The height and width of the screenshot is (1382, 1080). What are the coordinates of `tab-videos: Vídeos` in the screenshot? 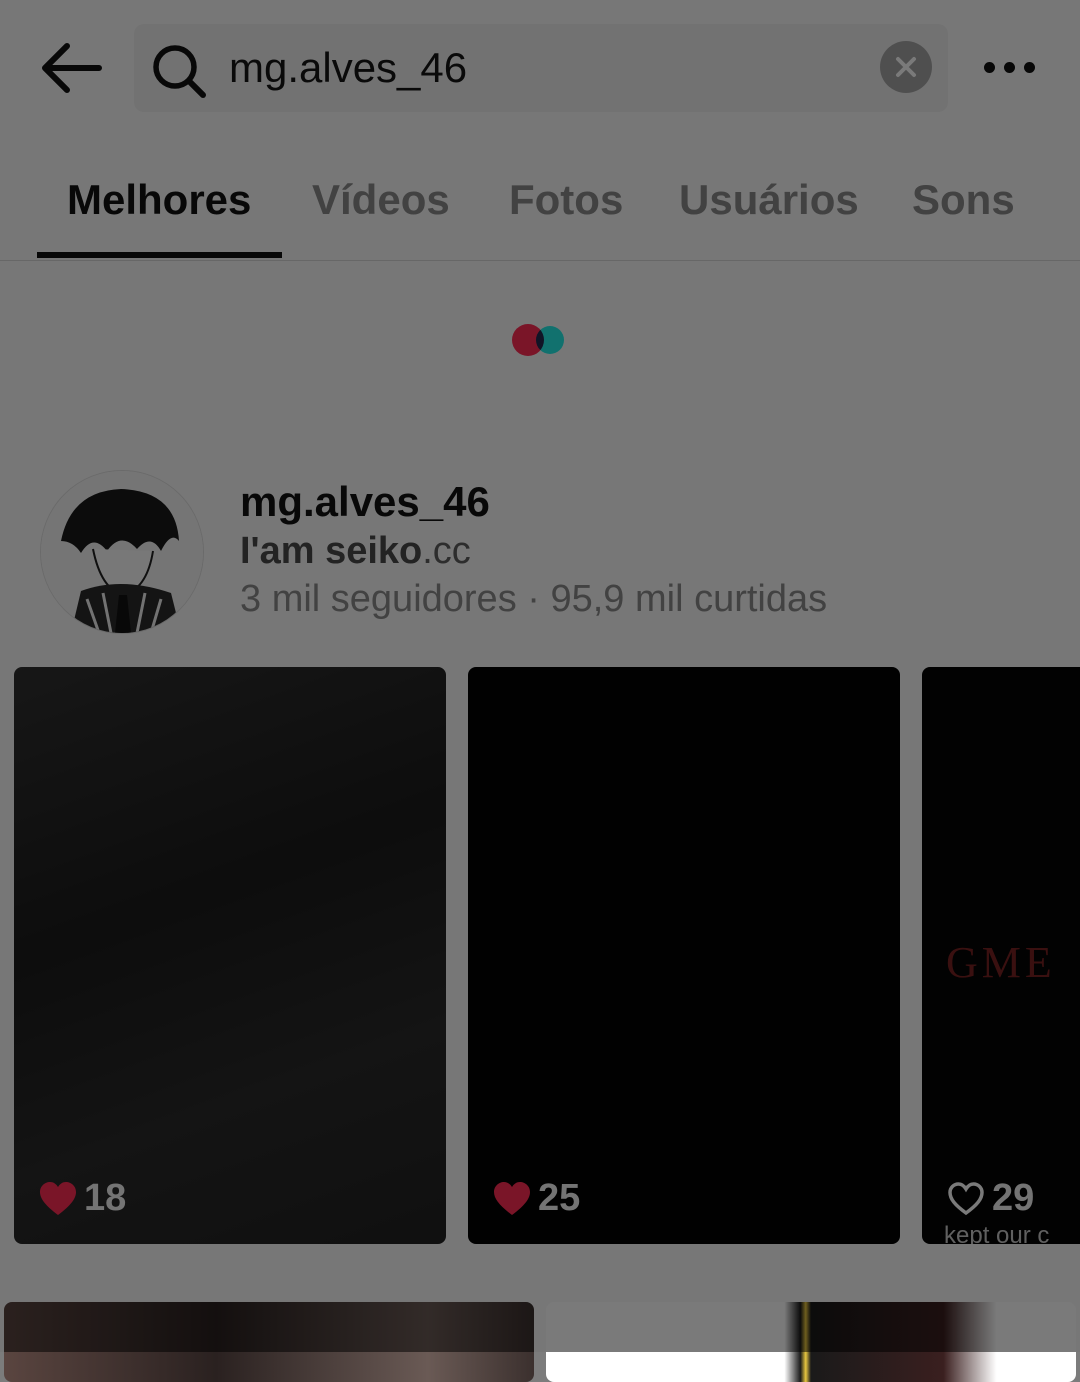 It's located at (381, 200).